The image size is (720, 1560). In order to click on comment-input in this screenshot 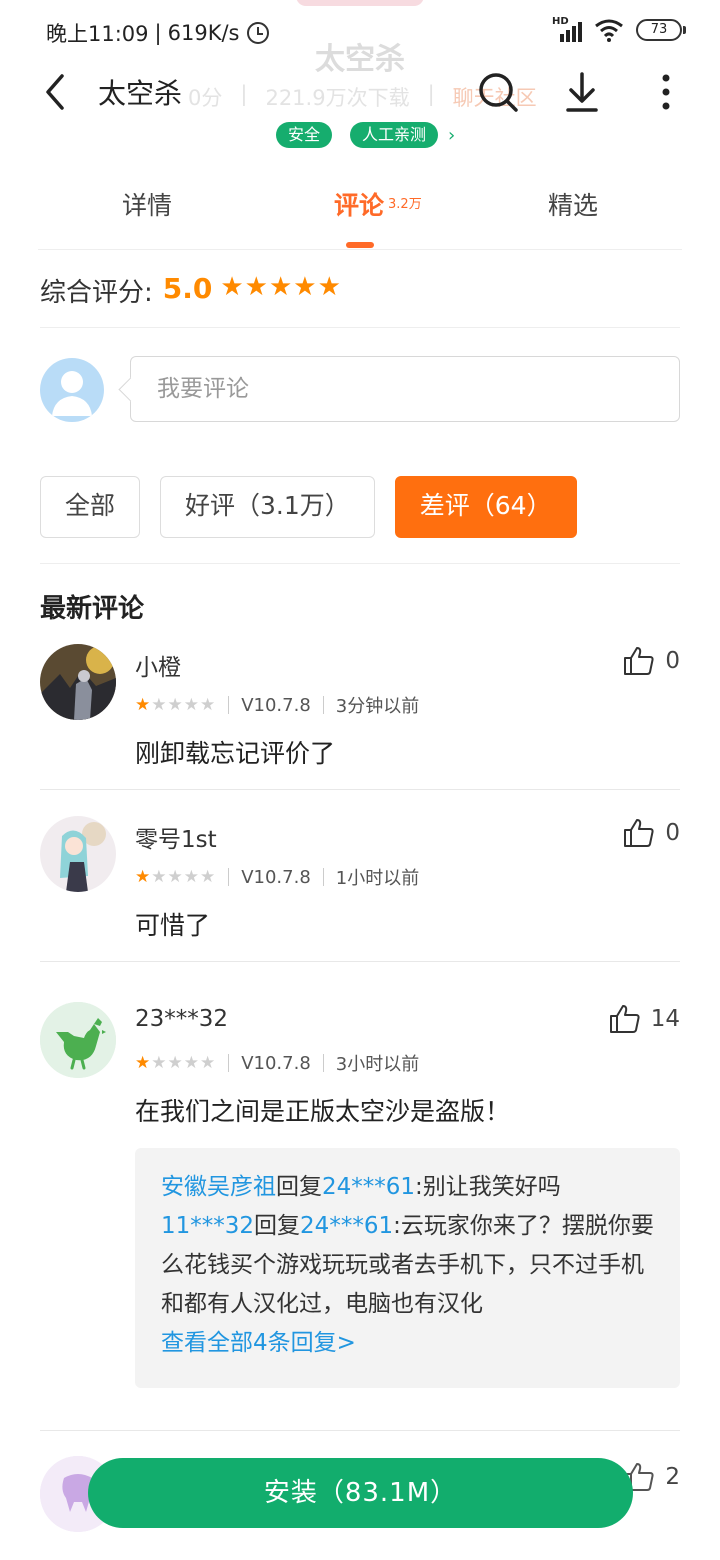, I will do `click(407, 389)`.